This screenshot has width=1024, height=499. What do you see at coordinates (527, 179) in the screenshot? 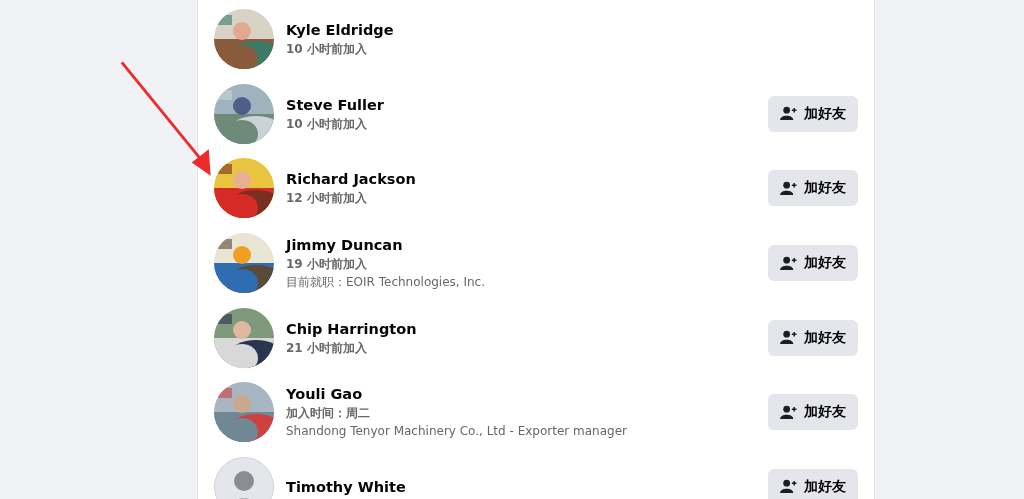
I see `person-name: Richard Jackson` at bounding box center [527, 179].